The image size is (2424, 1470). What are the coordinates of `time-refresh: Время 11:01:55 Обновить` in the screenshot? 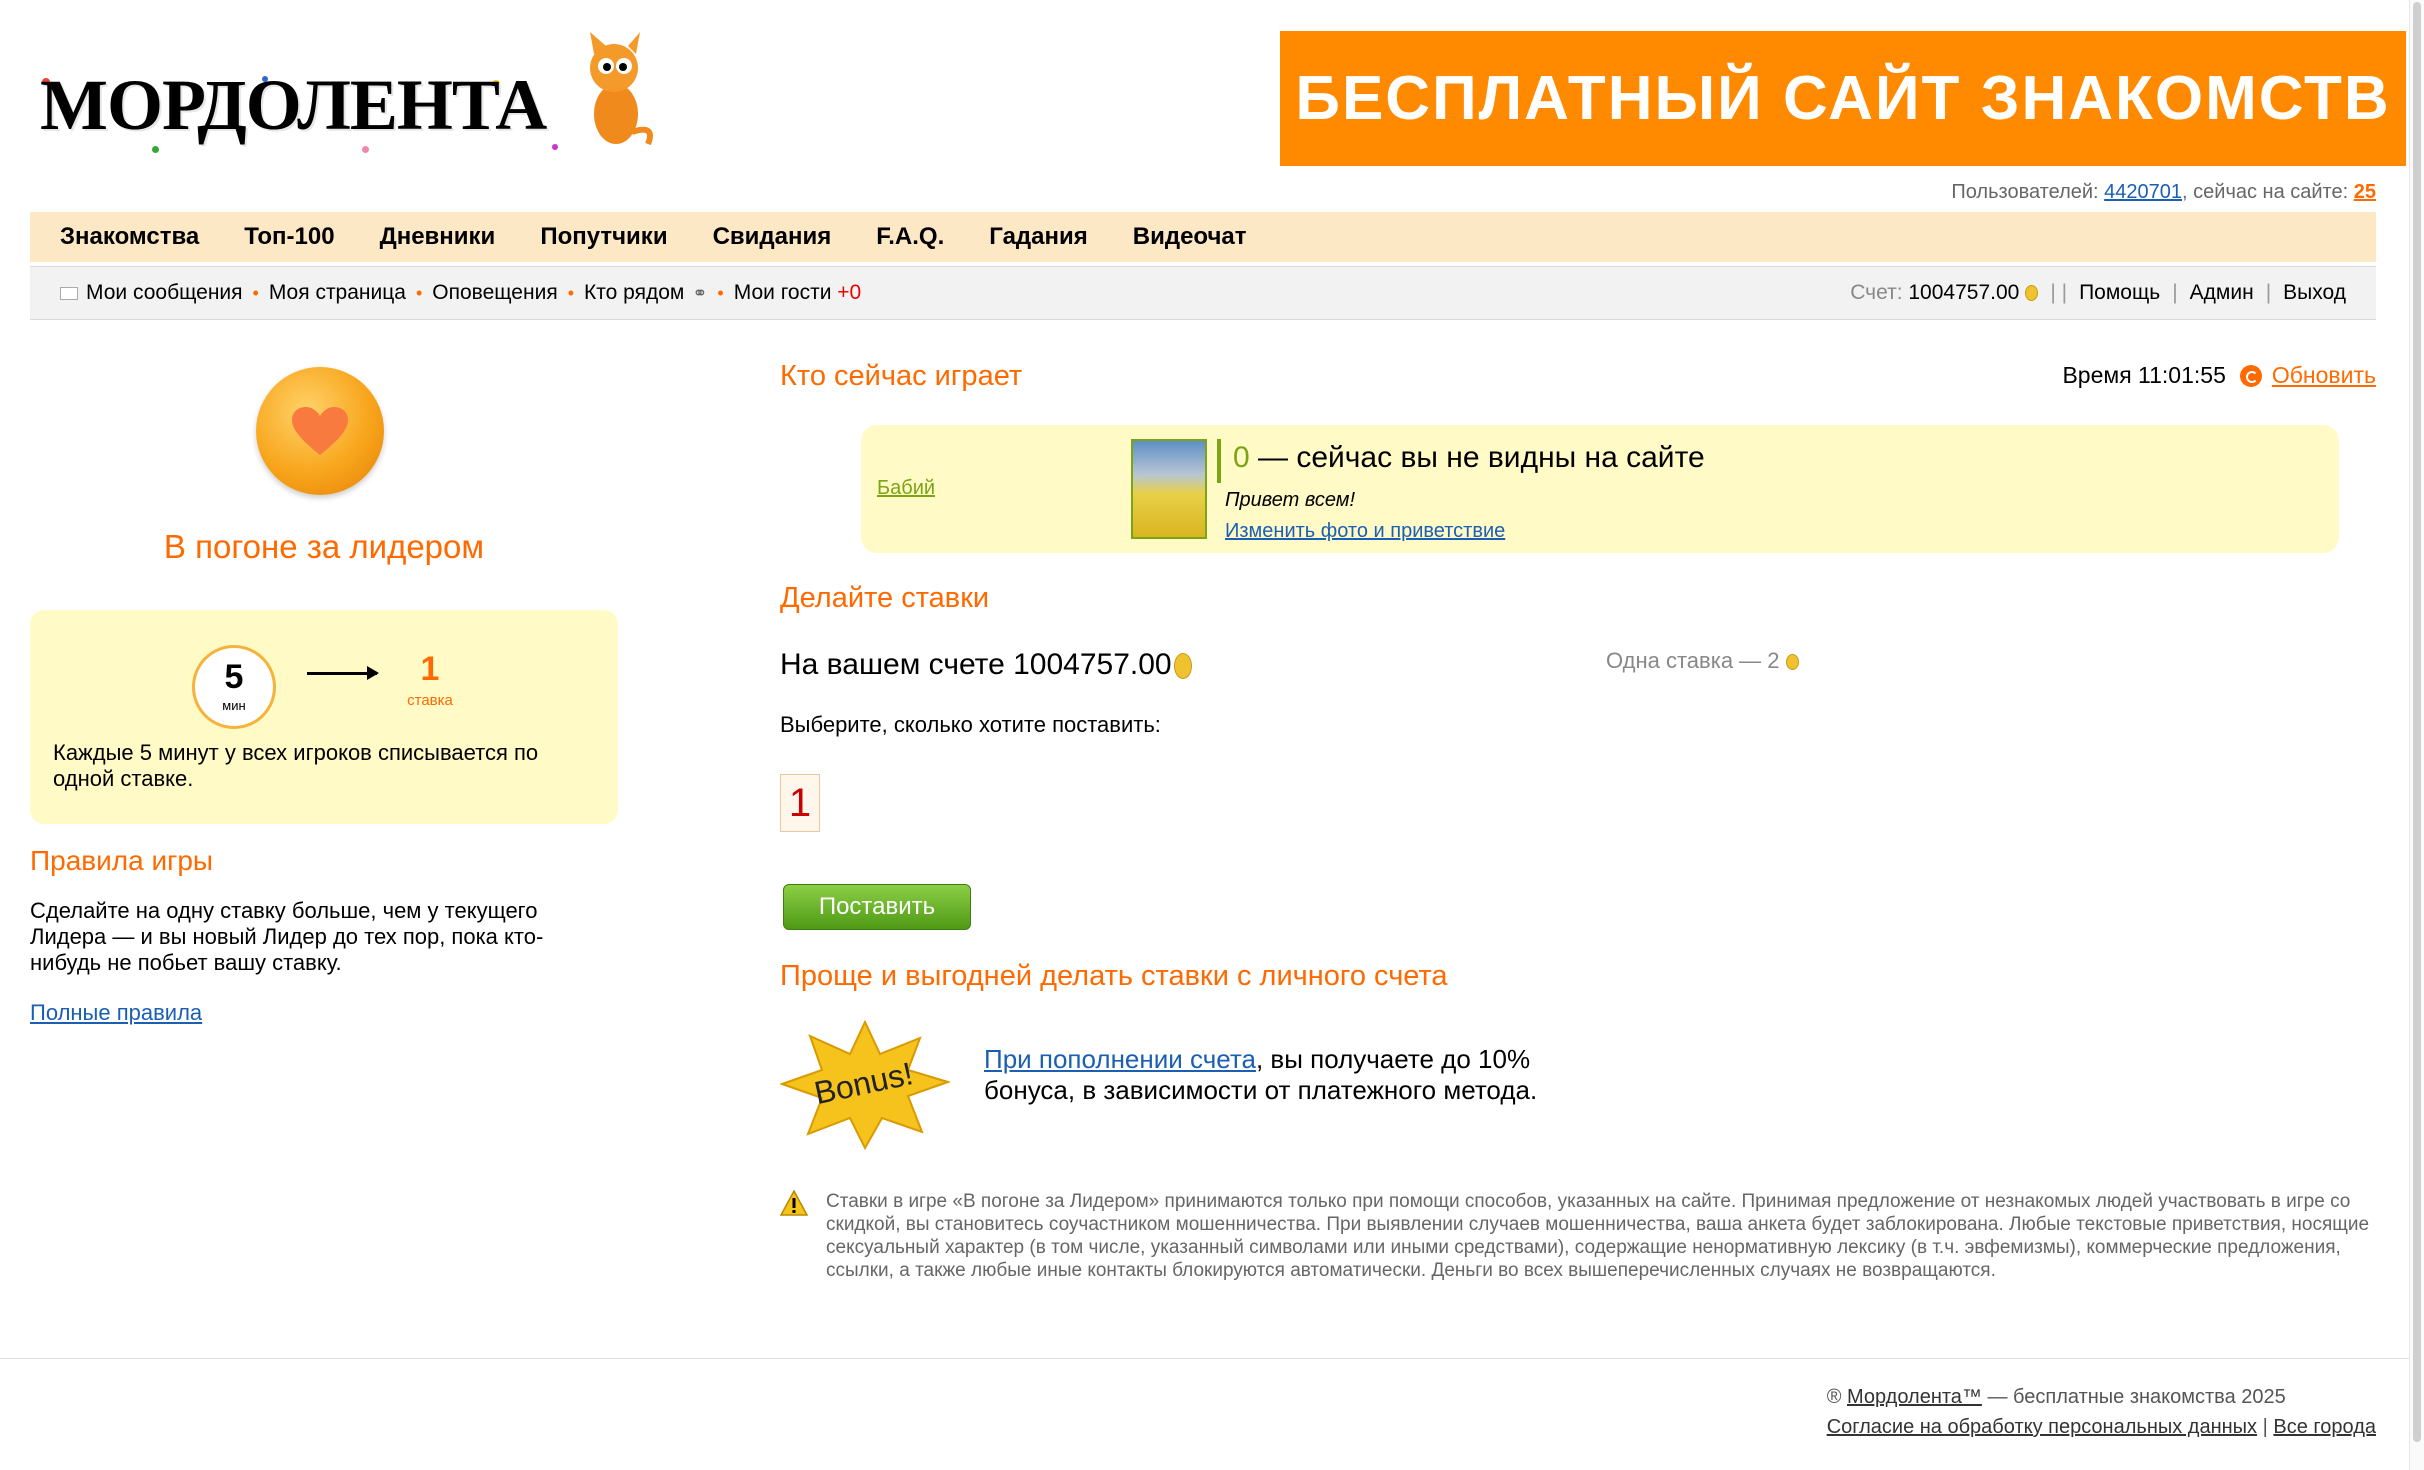 It's located at (2219, 375).